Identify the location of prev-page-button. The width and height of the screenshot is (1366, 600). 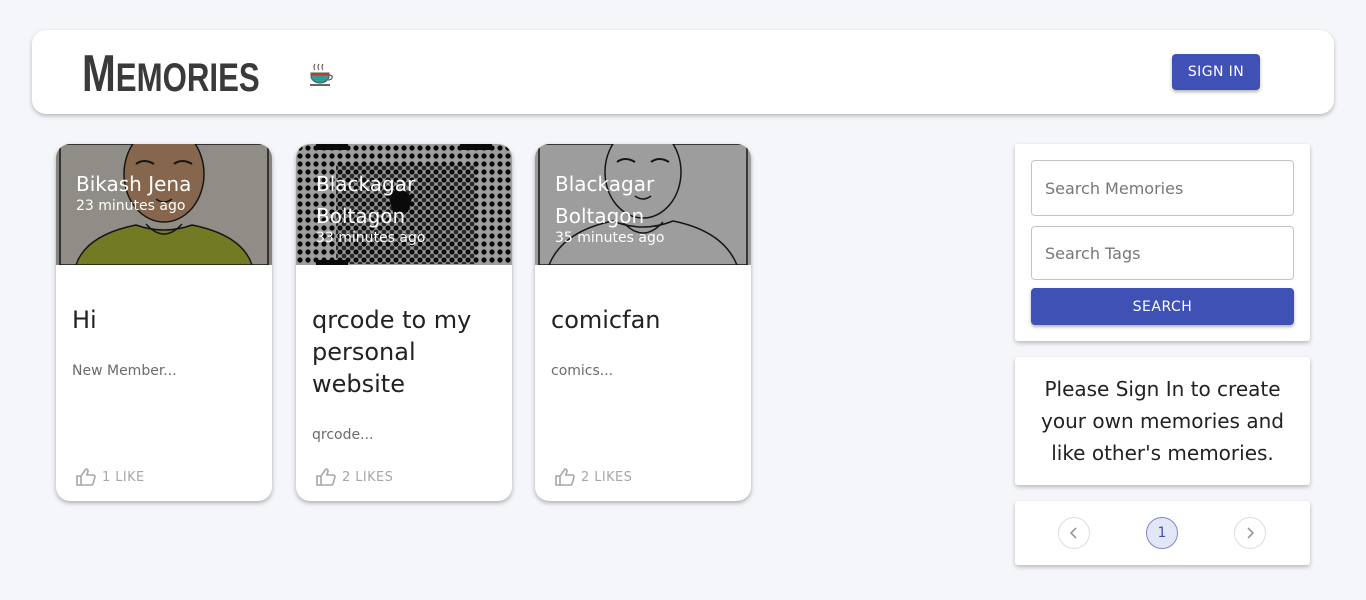
(1074, 533).